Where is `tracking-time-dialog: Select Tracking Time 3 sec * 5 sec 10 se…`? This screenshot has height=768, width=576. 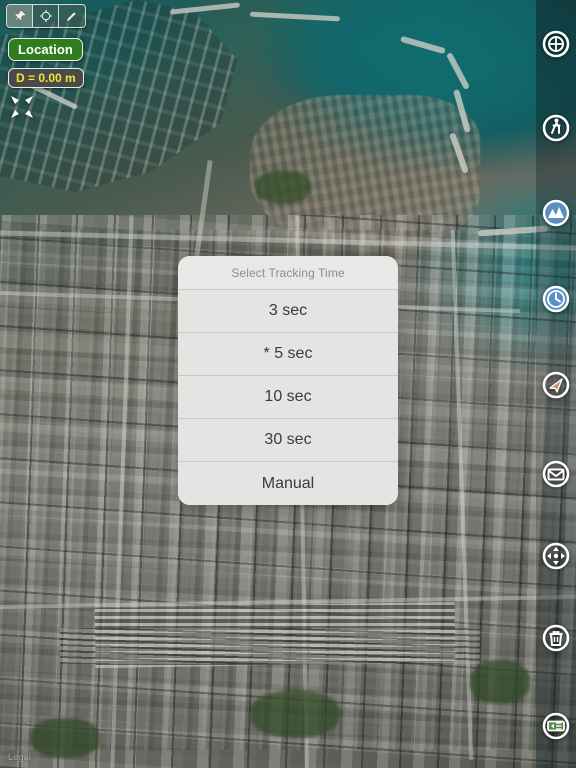
tracking-time-dialog: Select Tracking Time 3 sec * 5 sec 10 se… is located at coordinates (288, 380).